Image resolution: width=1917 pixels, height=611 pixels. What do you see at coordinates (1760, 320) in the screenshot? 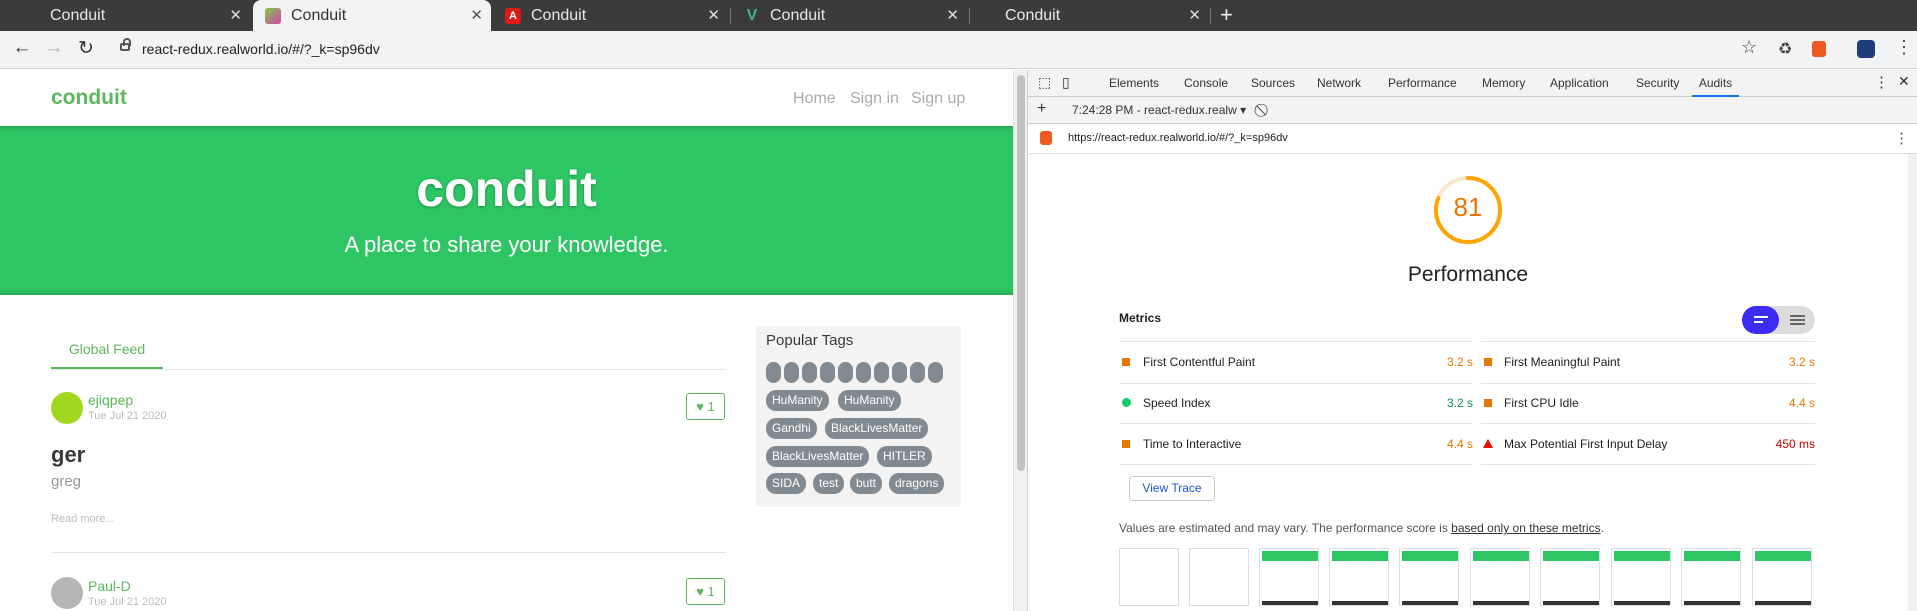
I see `toggle-compact-view` at bounding box center [1760, 320].